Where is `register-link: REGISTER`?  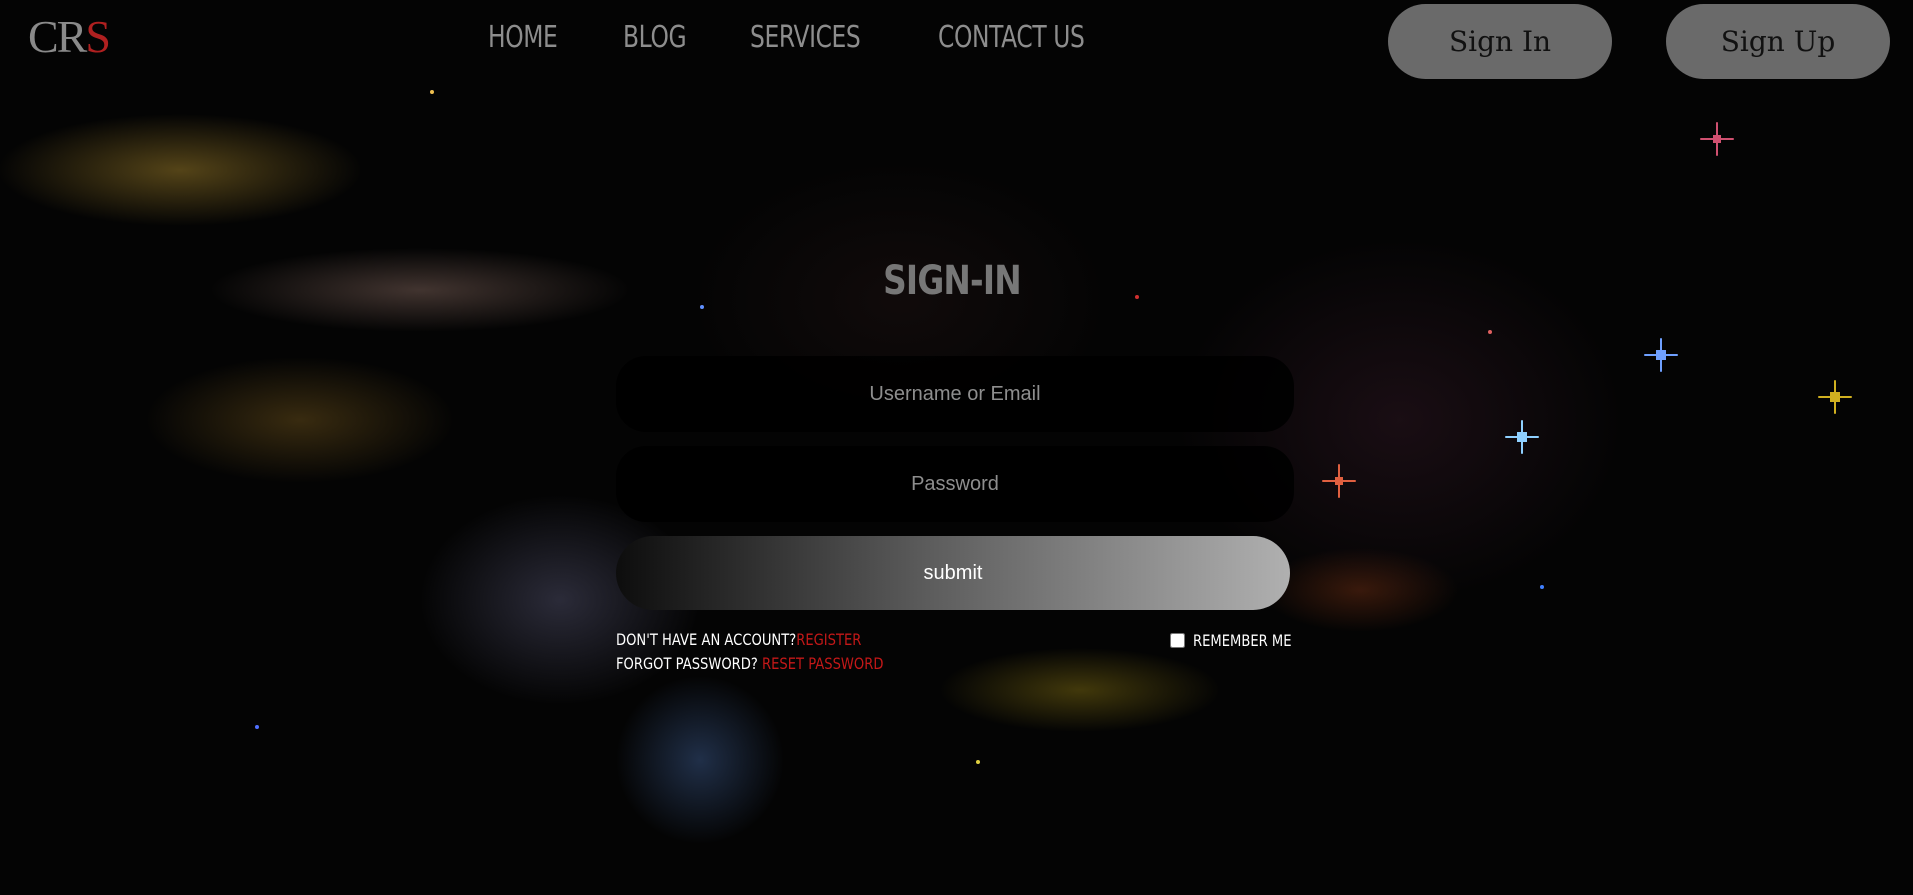 register-link: REGISTER is located at coordinates (828, 639).